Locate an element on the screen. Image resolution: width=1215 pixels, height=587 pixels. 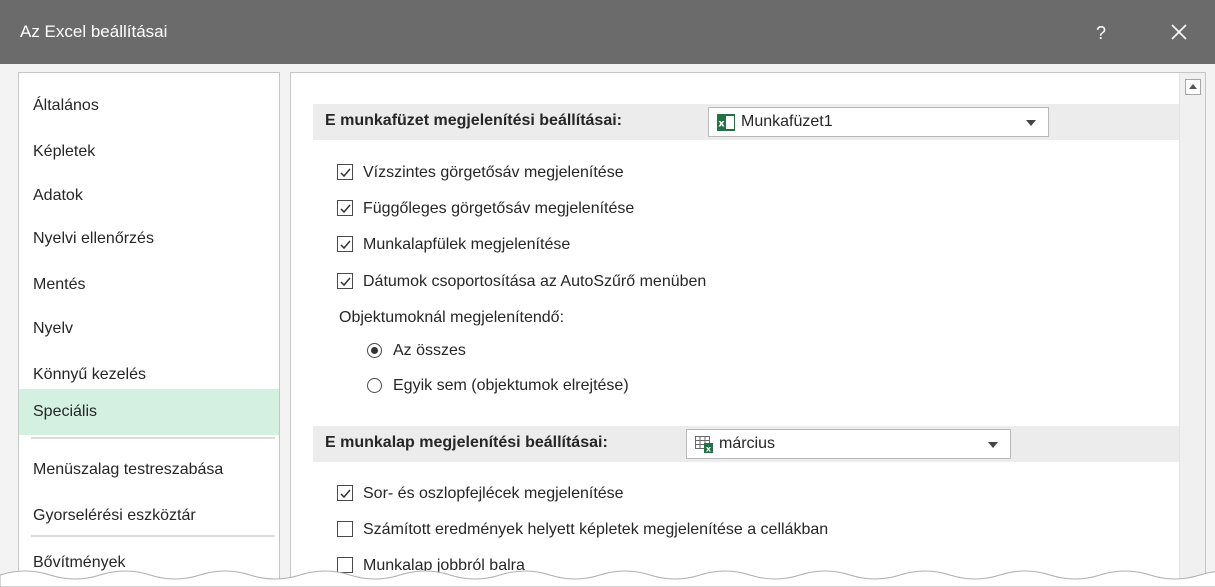
scroll-up-button is located at coordinates (1193, 87).